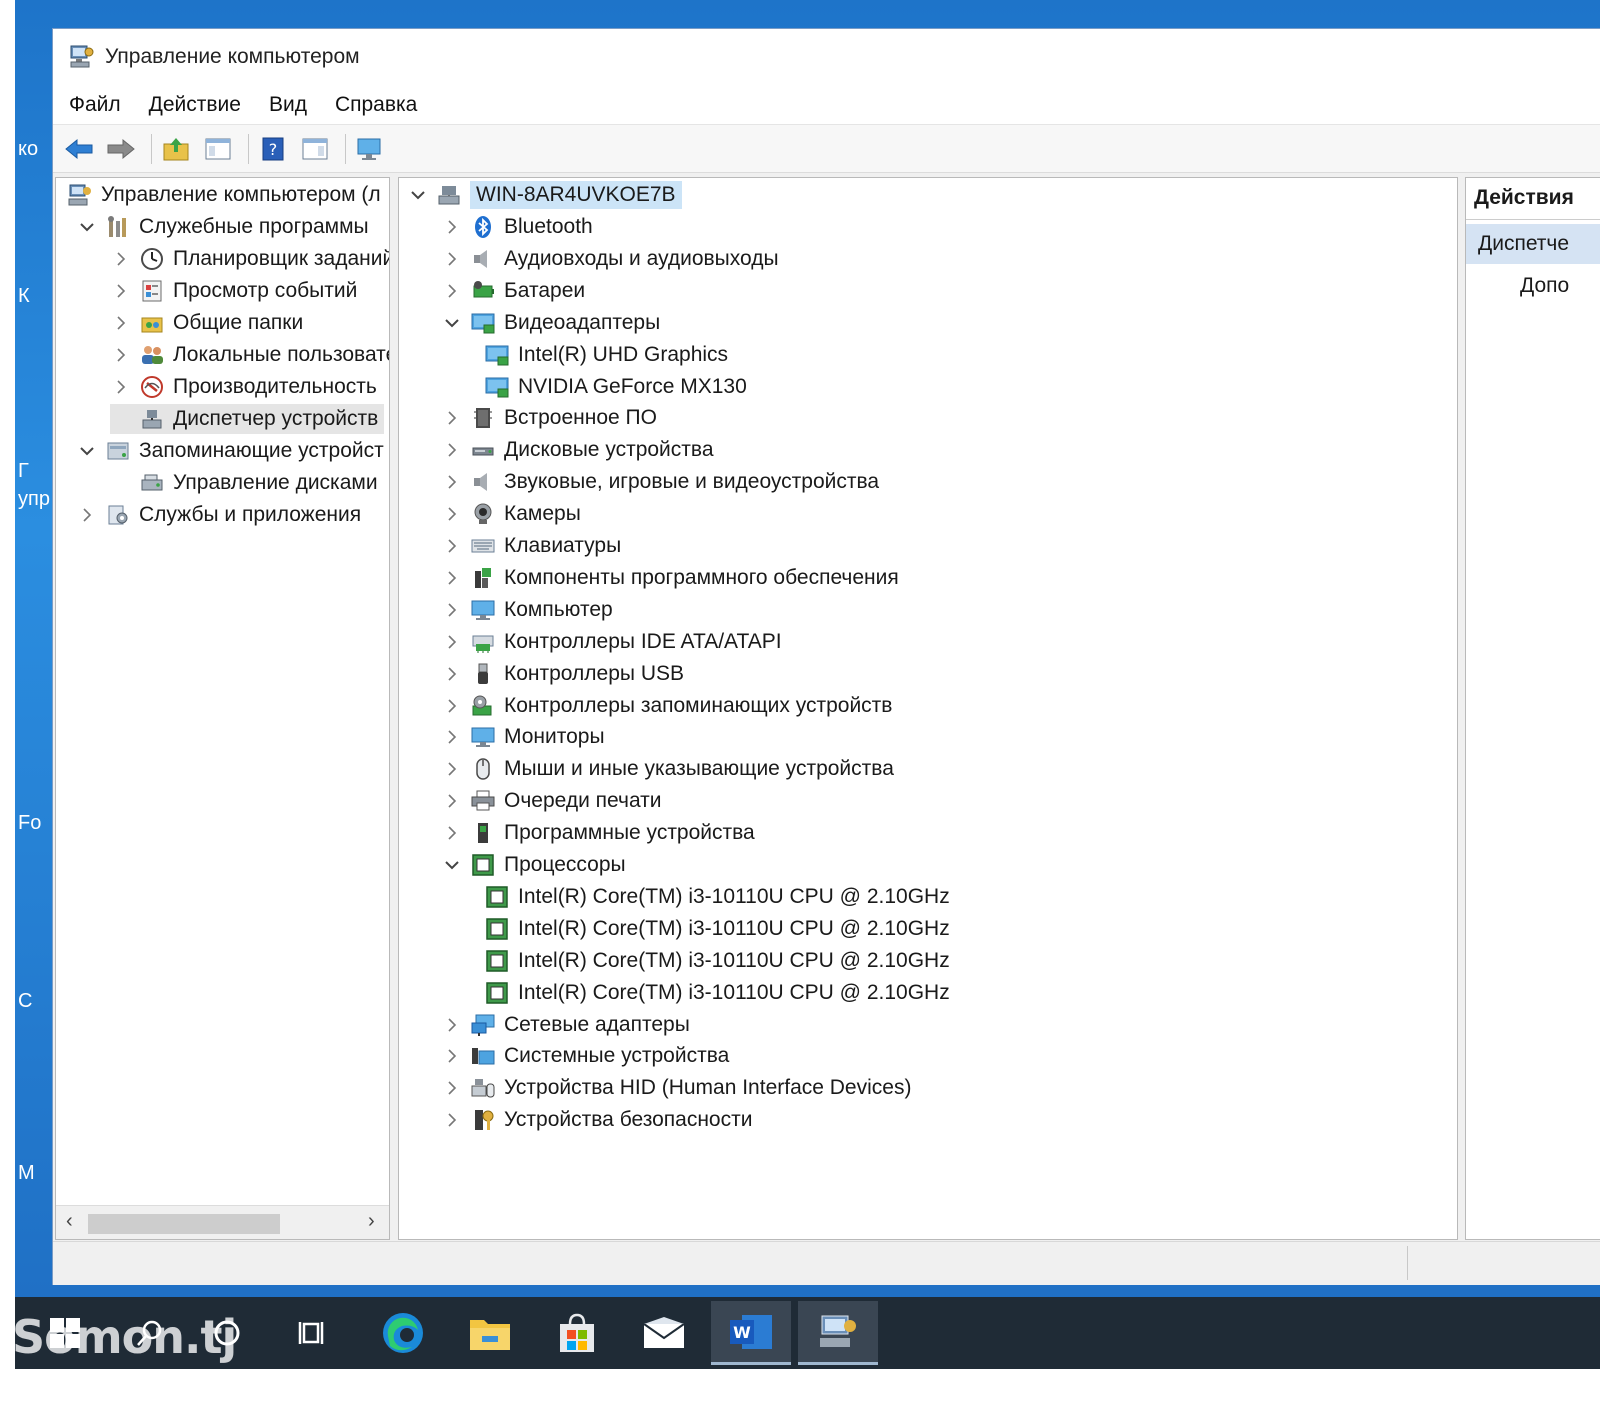  Describe the element at coordinates (1533, 281) in the screenshot. I see `actions-more-item: Допо` at that location.